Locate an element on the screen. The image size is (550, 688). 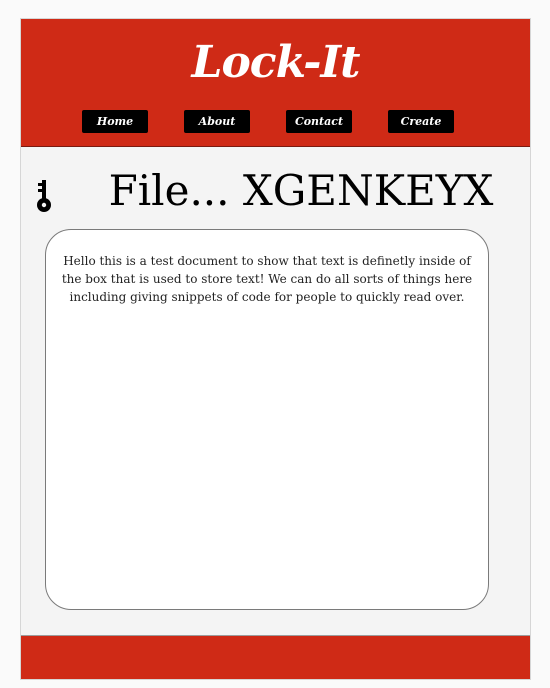
key-icon is located at coordinates (44, 196).